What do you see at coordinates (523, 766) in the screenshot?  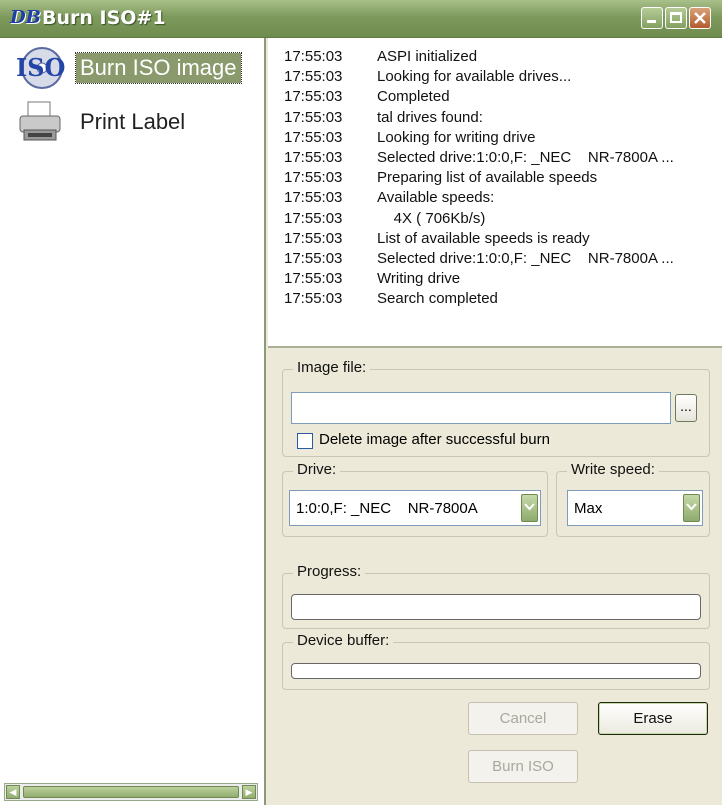 I see `burn-iso-button: Burn ISO` at bounding box center [523, 766].